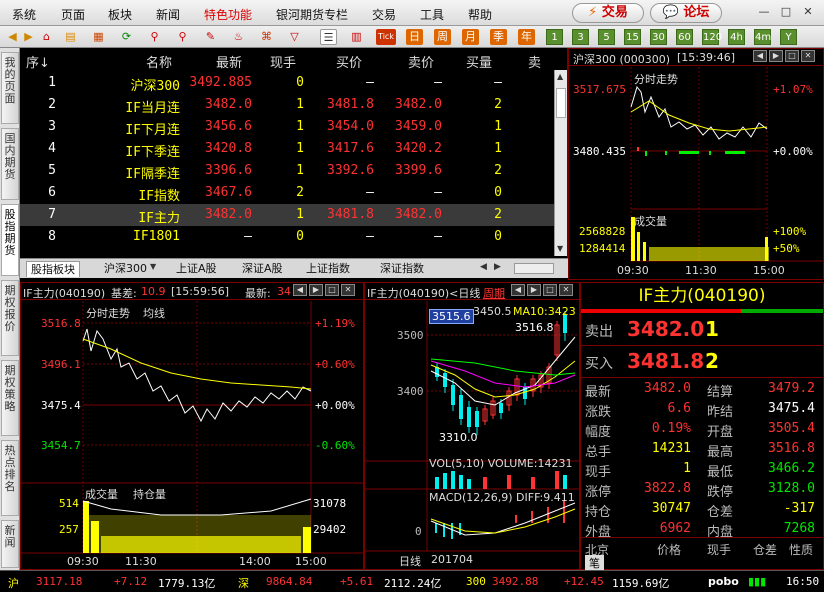 This screenshot has width=824, height=592. I want to click on tab-news: 新闻, so click(10, 544).